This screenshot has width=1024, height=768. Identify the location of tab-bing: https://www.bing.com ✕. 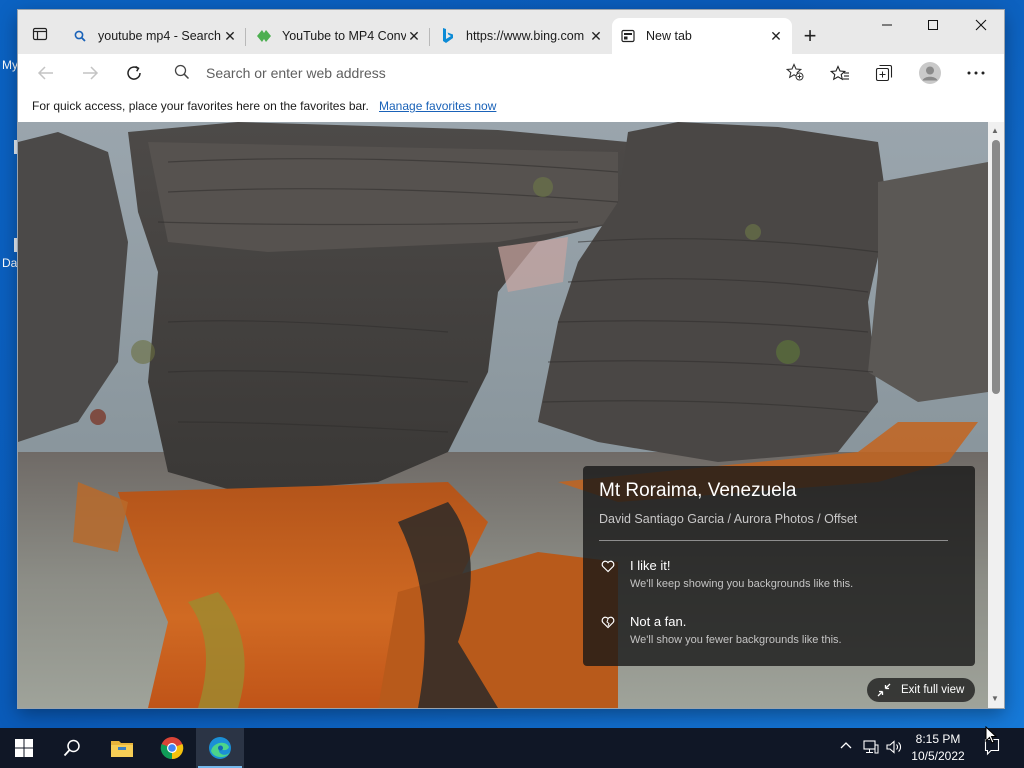
(522, 36).